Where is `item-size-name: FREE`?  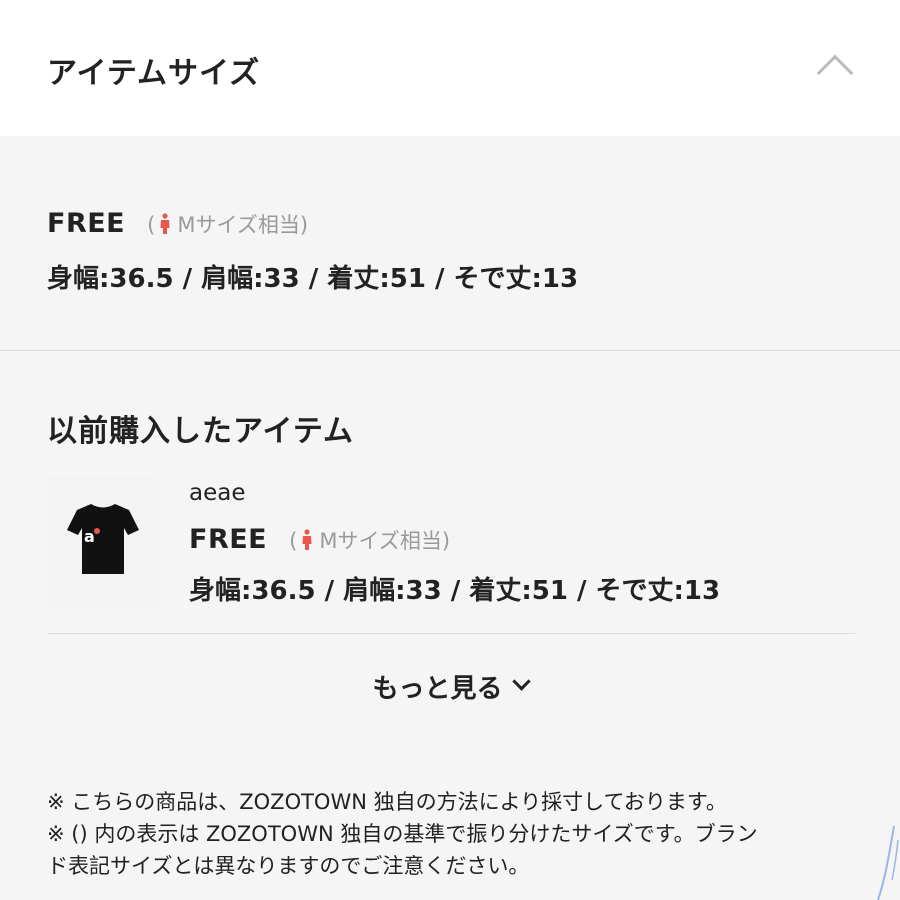 item-size-name: FREE is located at coordinates (228, 539).